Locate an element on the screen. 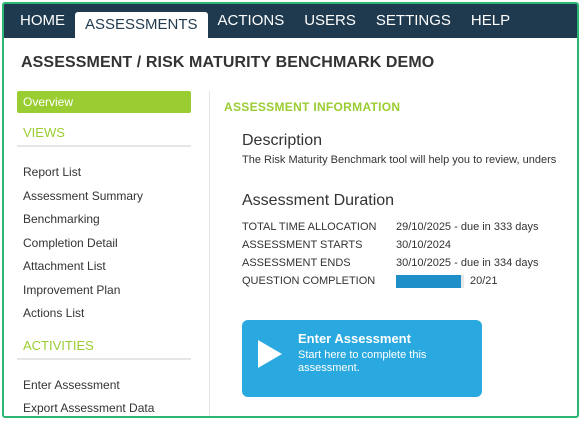 The image size is (582, 421). enter-assessment-subtitle: Start here to complete this assessment. is located at coordinates (362, 361).